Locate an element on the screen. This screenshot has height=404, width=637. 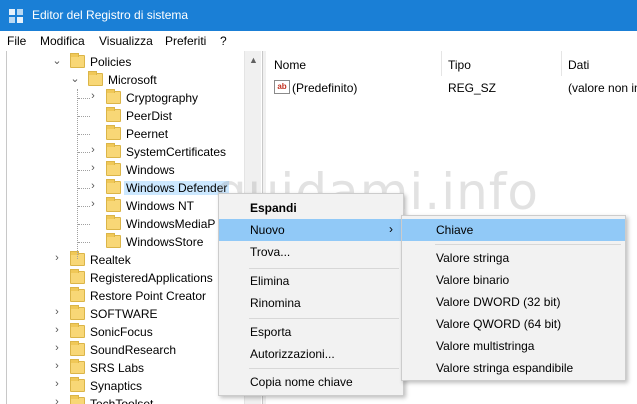
menu-help: ? is located at coordinates (223, 41).